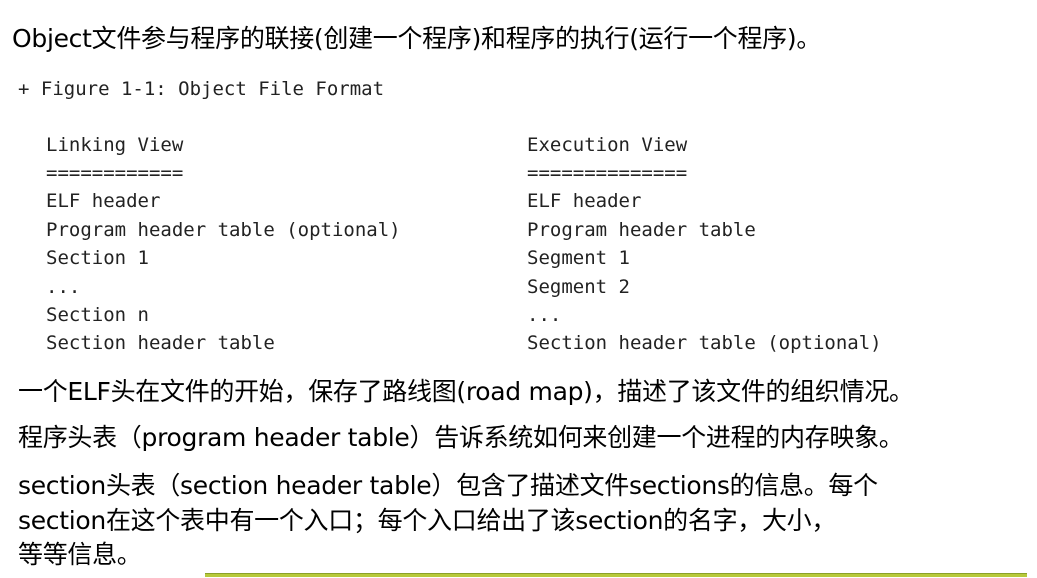  I want to click on section-header-table-paragraph-line: 等等信息。, so click(80, 554).